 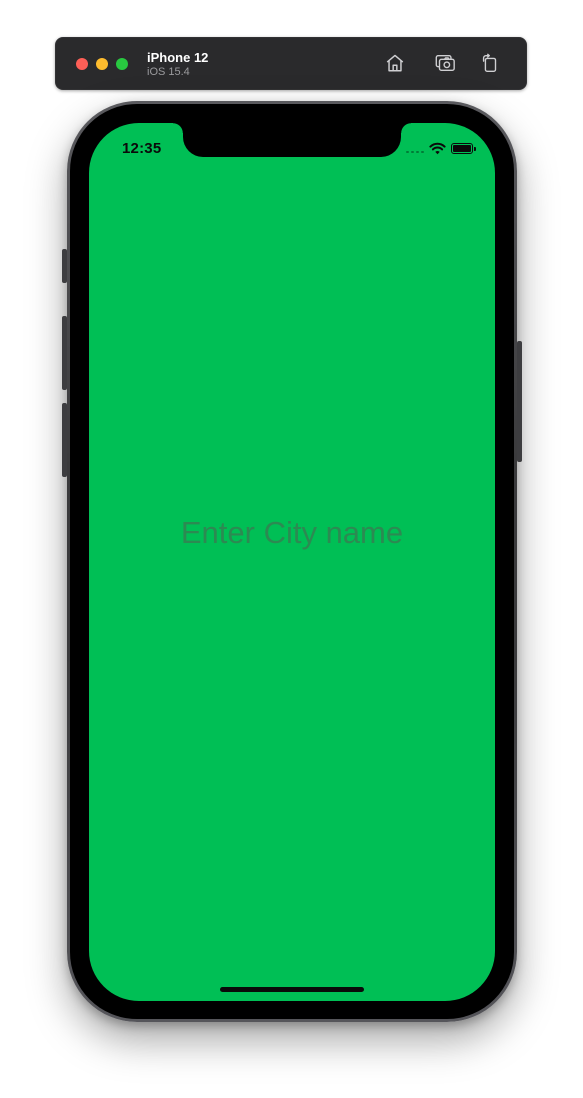 What do you see at coordinates (463, 148) in the screenshot?
I see `battery-icon` at bounding box center [463, 148].